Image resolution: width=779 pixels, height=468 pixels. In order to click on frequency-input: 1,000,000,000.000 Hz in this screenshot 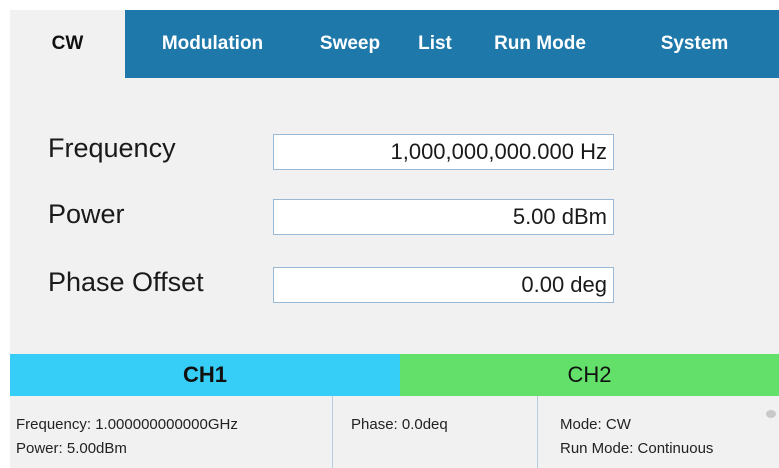, I will do `click(443, 152)`.